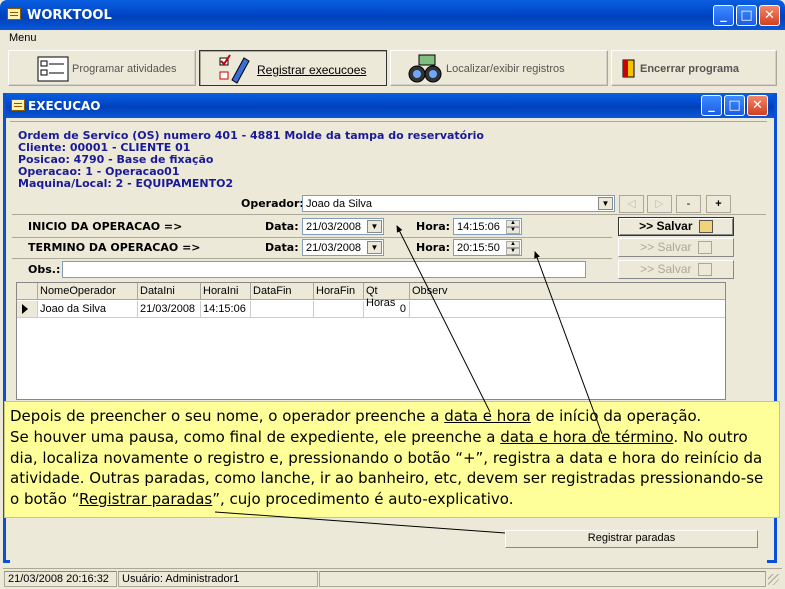 The width and height of the screenshot is (785, 589). Describe the element at coordinates (44, 269) in the screenshot. I see `obs-label: Obs.:` at that location.